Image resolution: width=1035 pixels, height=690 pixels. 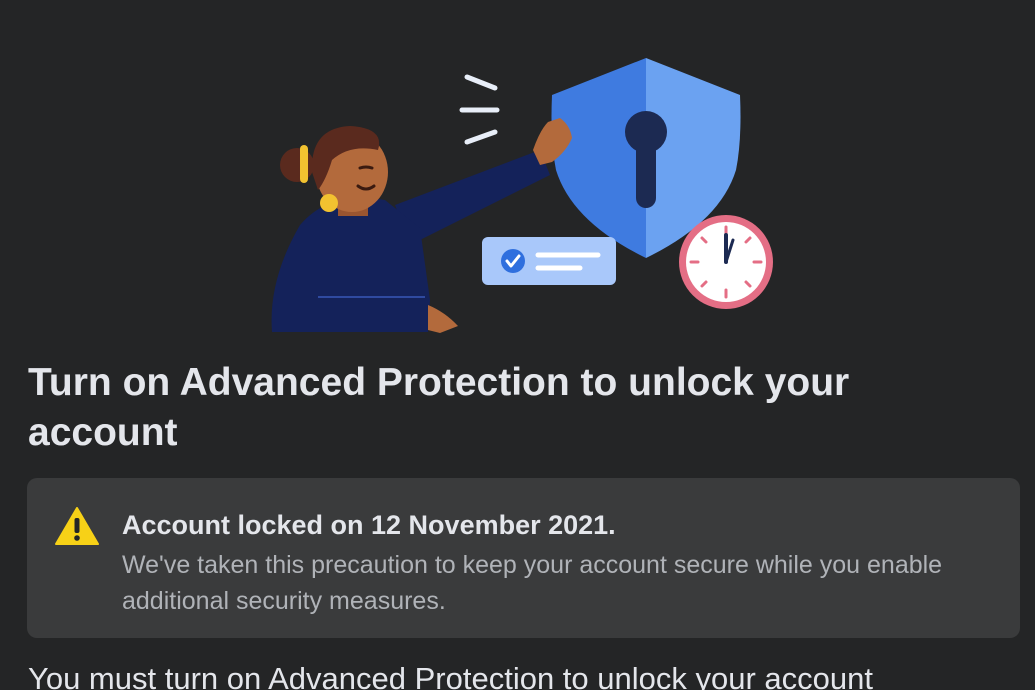 What do you see at coordinates (479, 109) in the screenshot?
I see `motion-lines` at bounding box center [479, 109].